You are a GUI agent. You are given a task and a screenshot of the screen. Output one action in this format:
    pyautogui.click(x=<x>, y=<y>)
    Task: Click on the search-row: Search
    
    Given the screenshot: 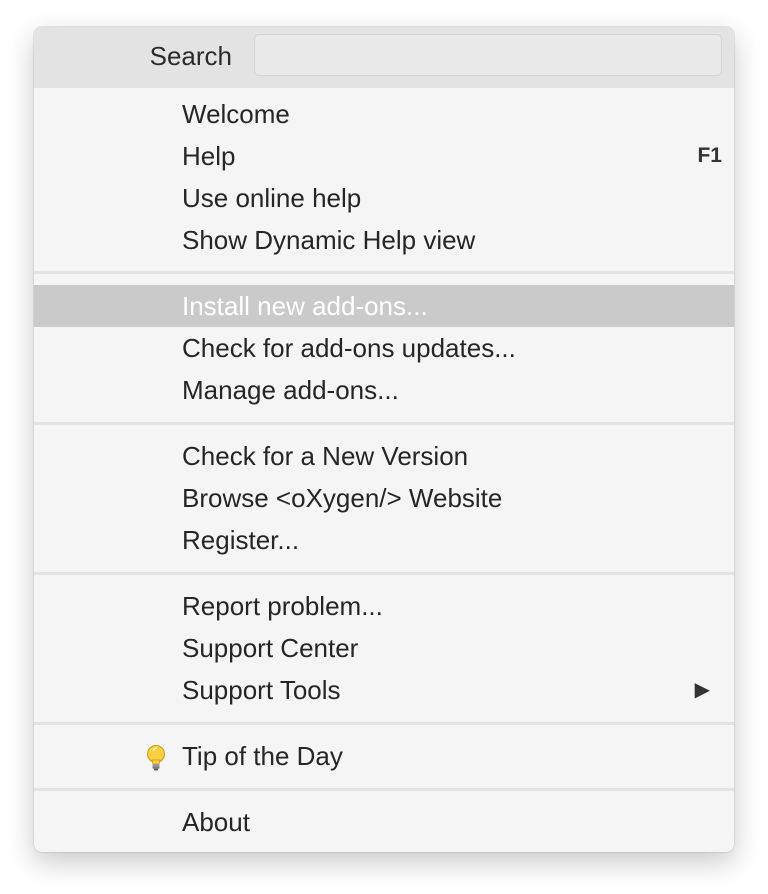 What is the action you would take?
    pyautogui.click(x=384, y=57)
    